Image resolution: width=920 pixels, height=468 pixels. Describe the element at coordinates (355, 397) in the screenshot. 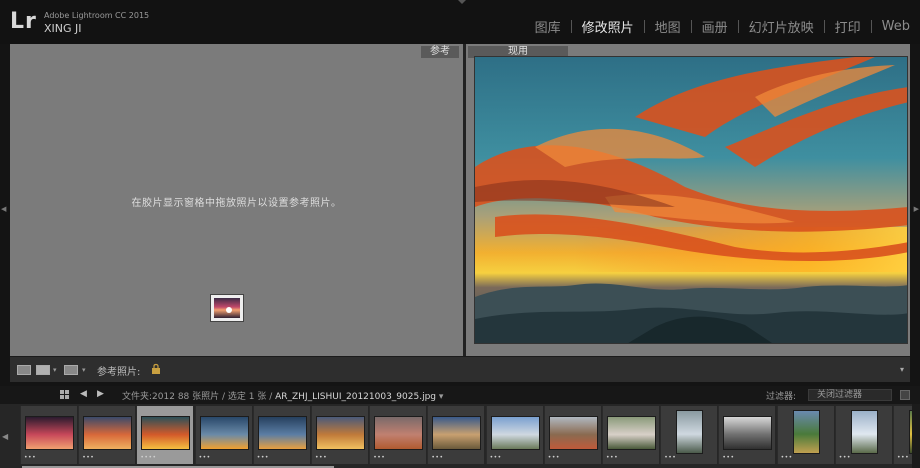

I see `selected-filename: AR_ZHJ_LISHUI_20121003_9025.jpg` at that location.